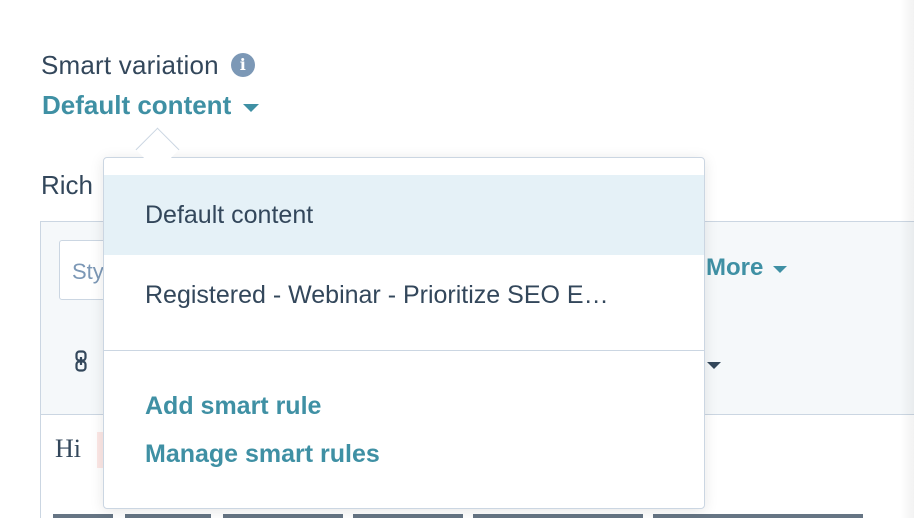  I want to click on option-label: Default content, so click(229, 214).